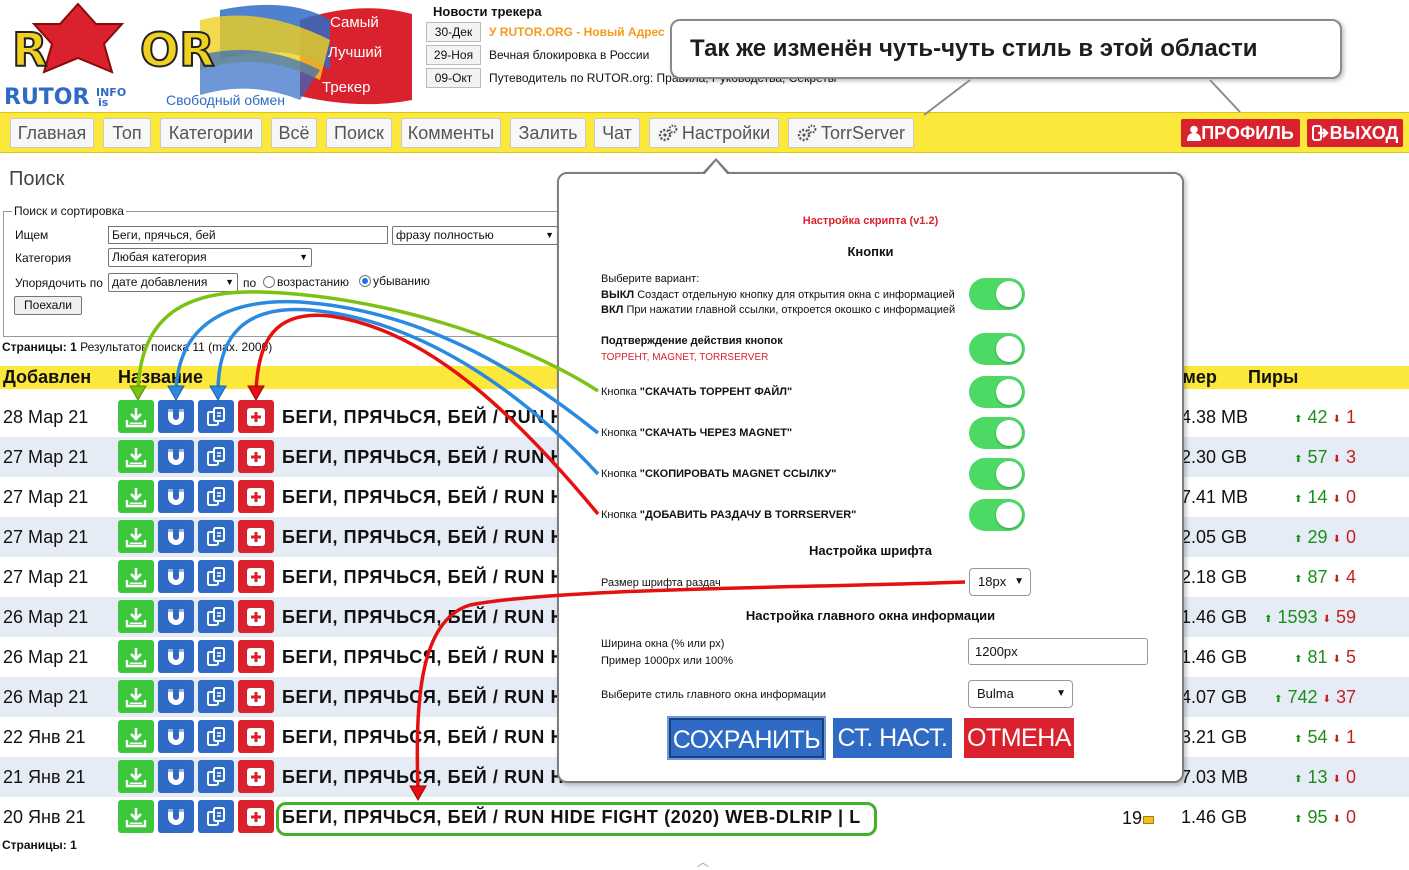 This screenshot has height=870, width=1409. I want to click on confirm-toggle, so click(997, 349).